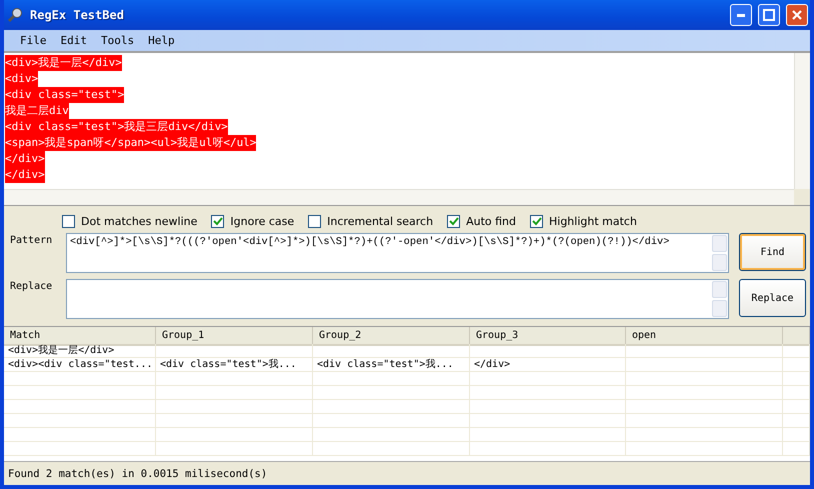 This screenshot has width=814, height=489. Describe the element at coordinates (234, 336) in the screenshot. I see `column-header: Group_1` at that location.